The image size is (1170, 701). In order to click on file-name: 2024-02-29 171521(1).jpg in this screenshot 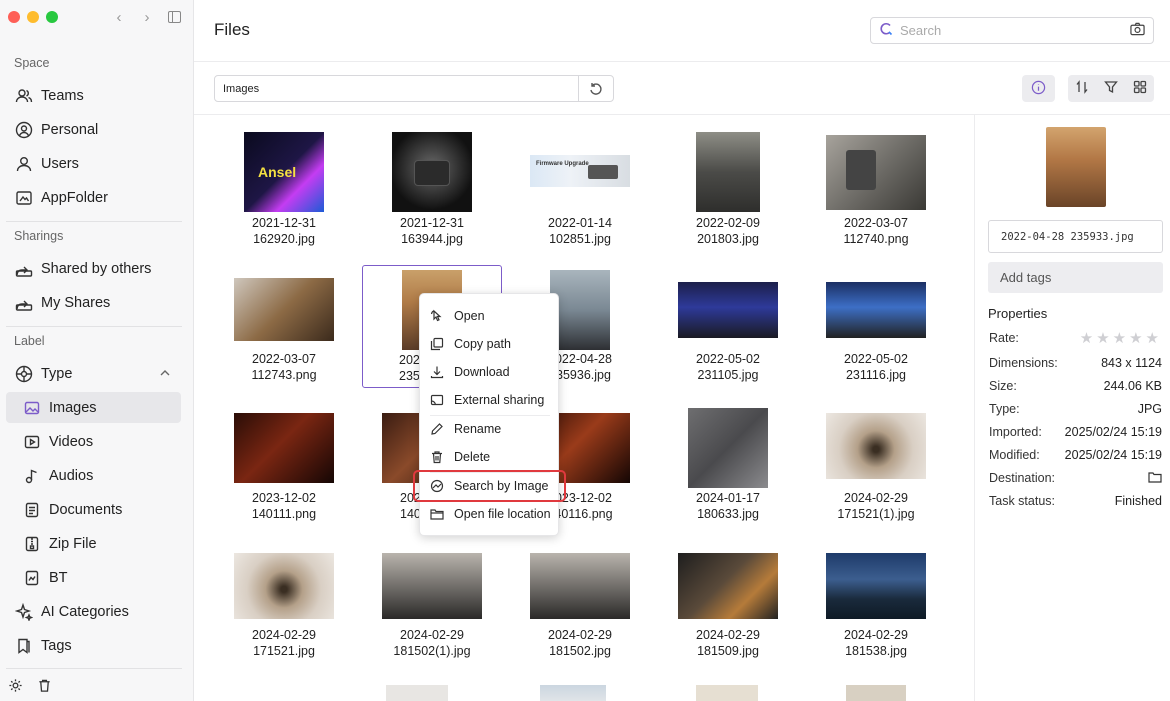, I will do `click(876, 506)`.